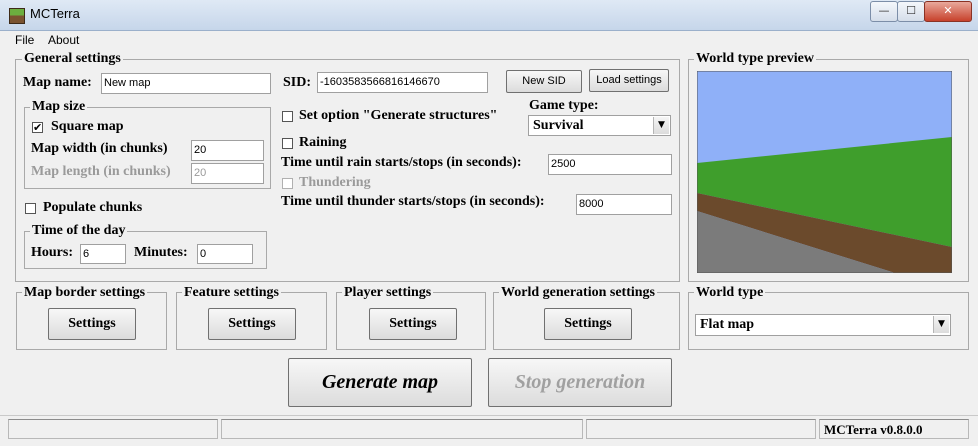 The height and width of the screenshot is (446, 978). What do you see at coordinates (335, 182) in the screenshot?
I see `thundering-label: Thundering` at bounding box center [335, 182].